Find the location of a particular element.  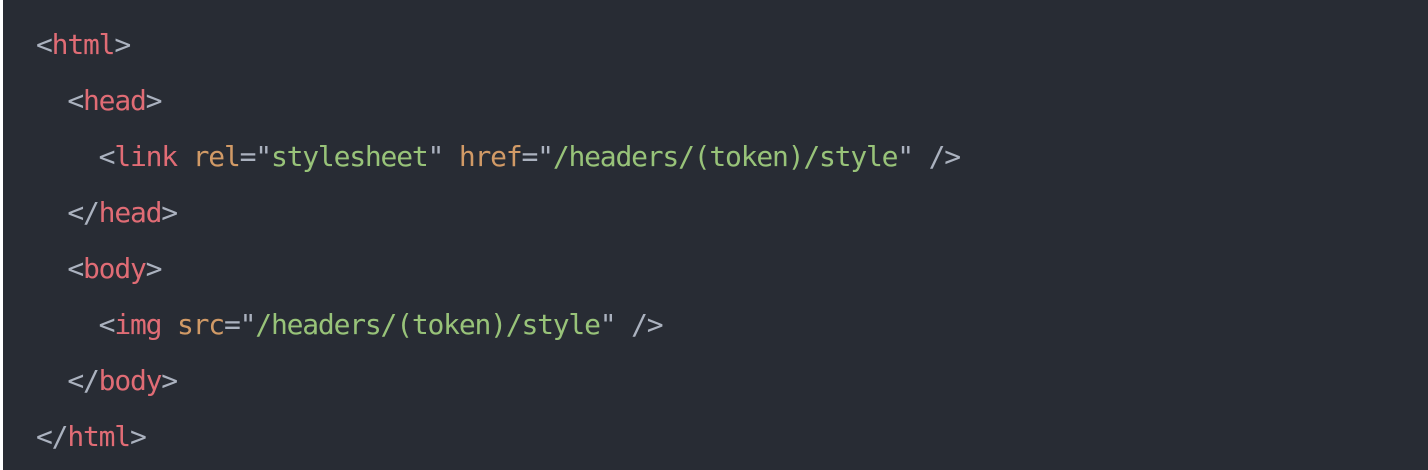

attribute-value: stylesheet is located at coordinates (349, 156).